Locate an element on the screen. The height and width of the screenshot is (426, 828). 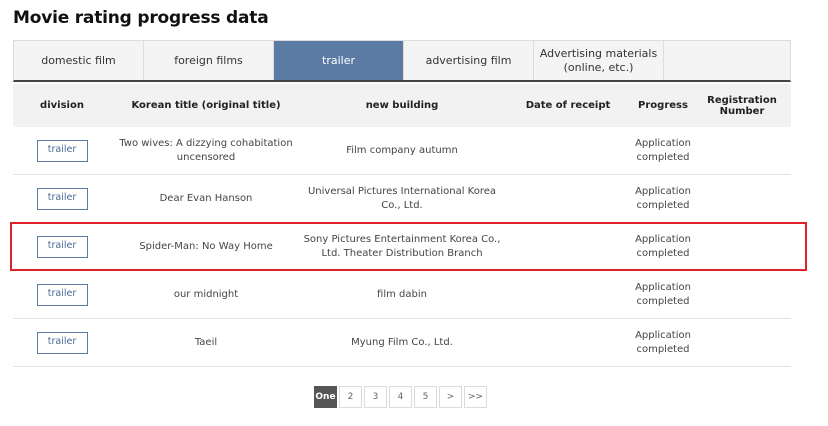
header-date: Date of receipt is located at coordinates (568, 105).